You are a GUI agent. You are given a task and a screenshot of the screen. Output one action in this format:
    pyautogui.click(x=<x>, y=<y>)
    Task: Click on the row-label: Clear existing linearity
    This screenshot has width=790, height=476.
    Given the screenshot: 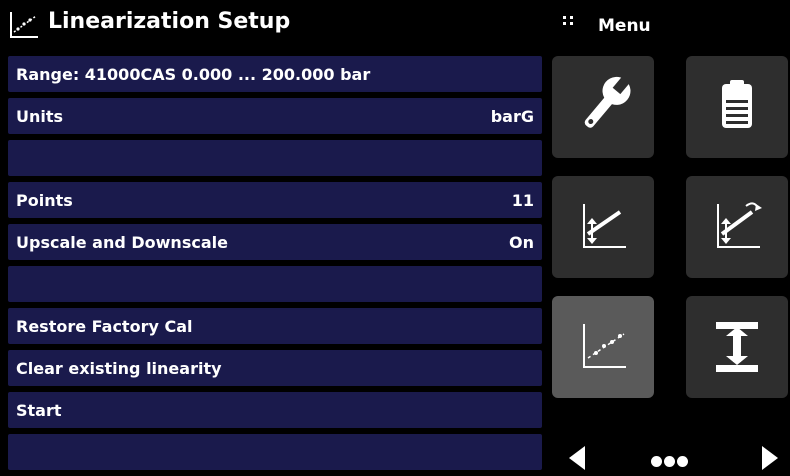 What is the action you would take?
    pyautogui.click(x=119, y=368)
    